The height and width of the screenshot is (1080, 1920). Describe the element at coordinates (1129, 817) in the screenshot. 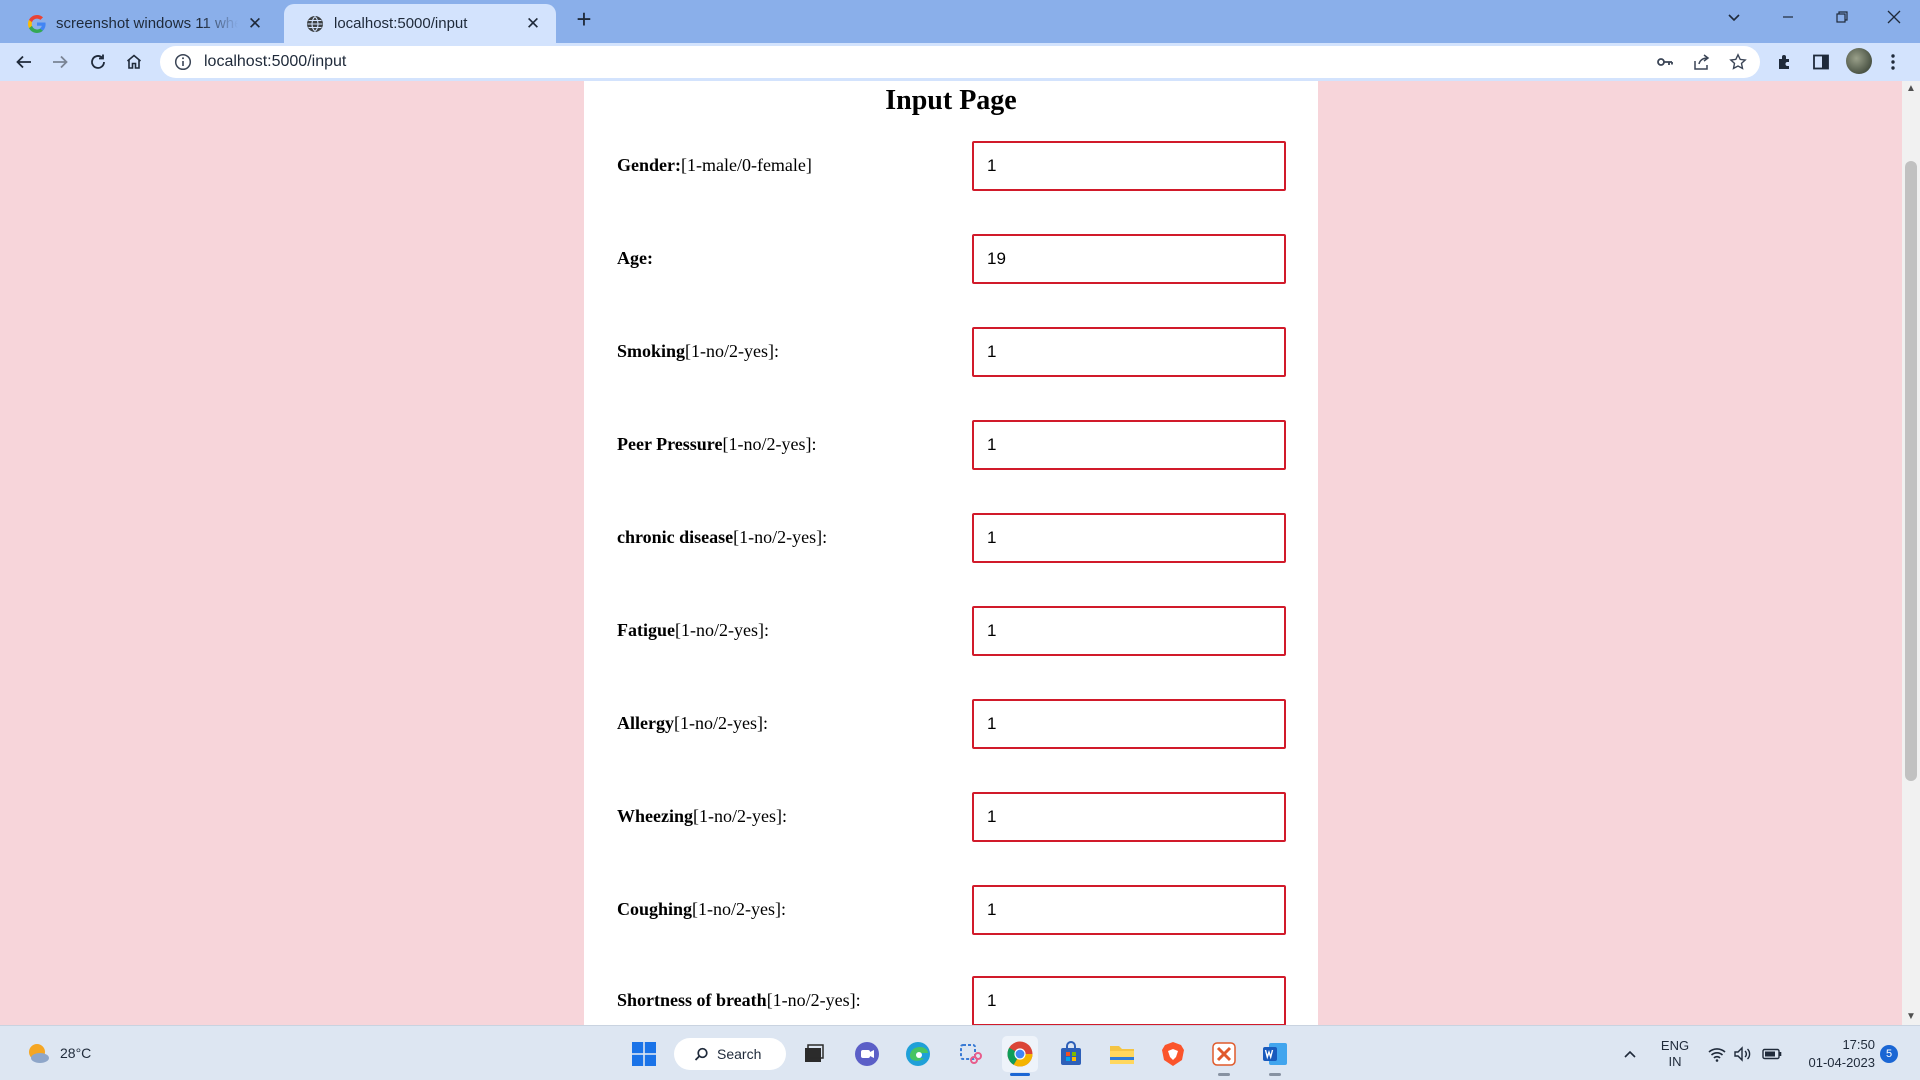

I see `wheezing-input` at that location.